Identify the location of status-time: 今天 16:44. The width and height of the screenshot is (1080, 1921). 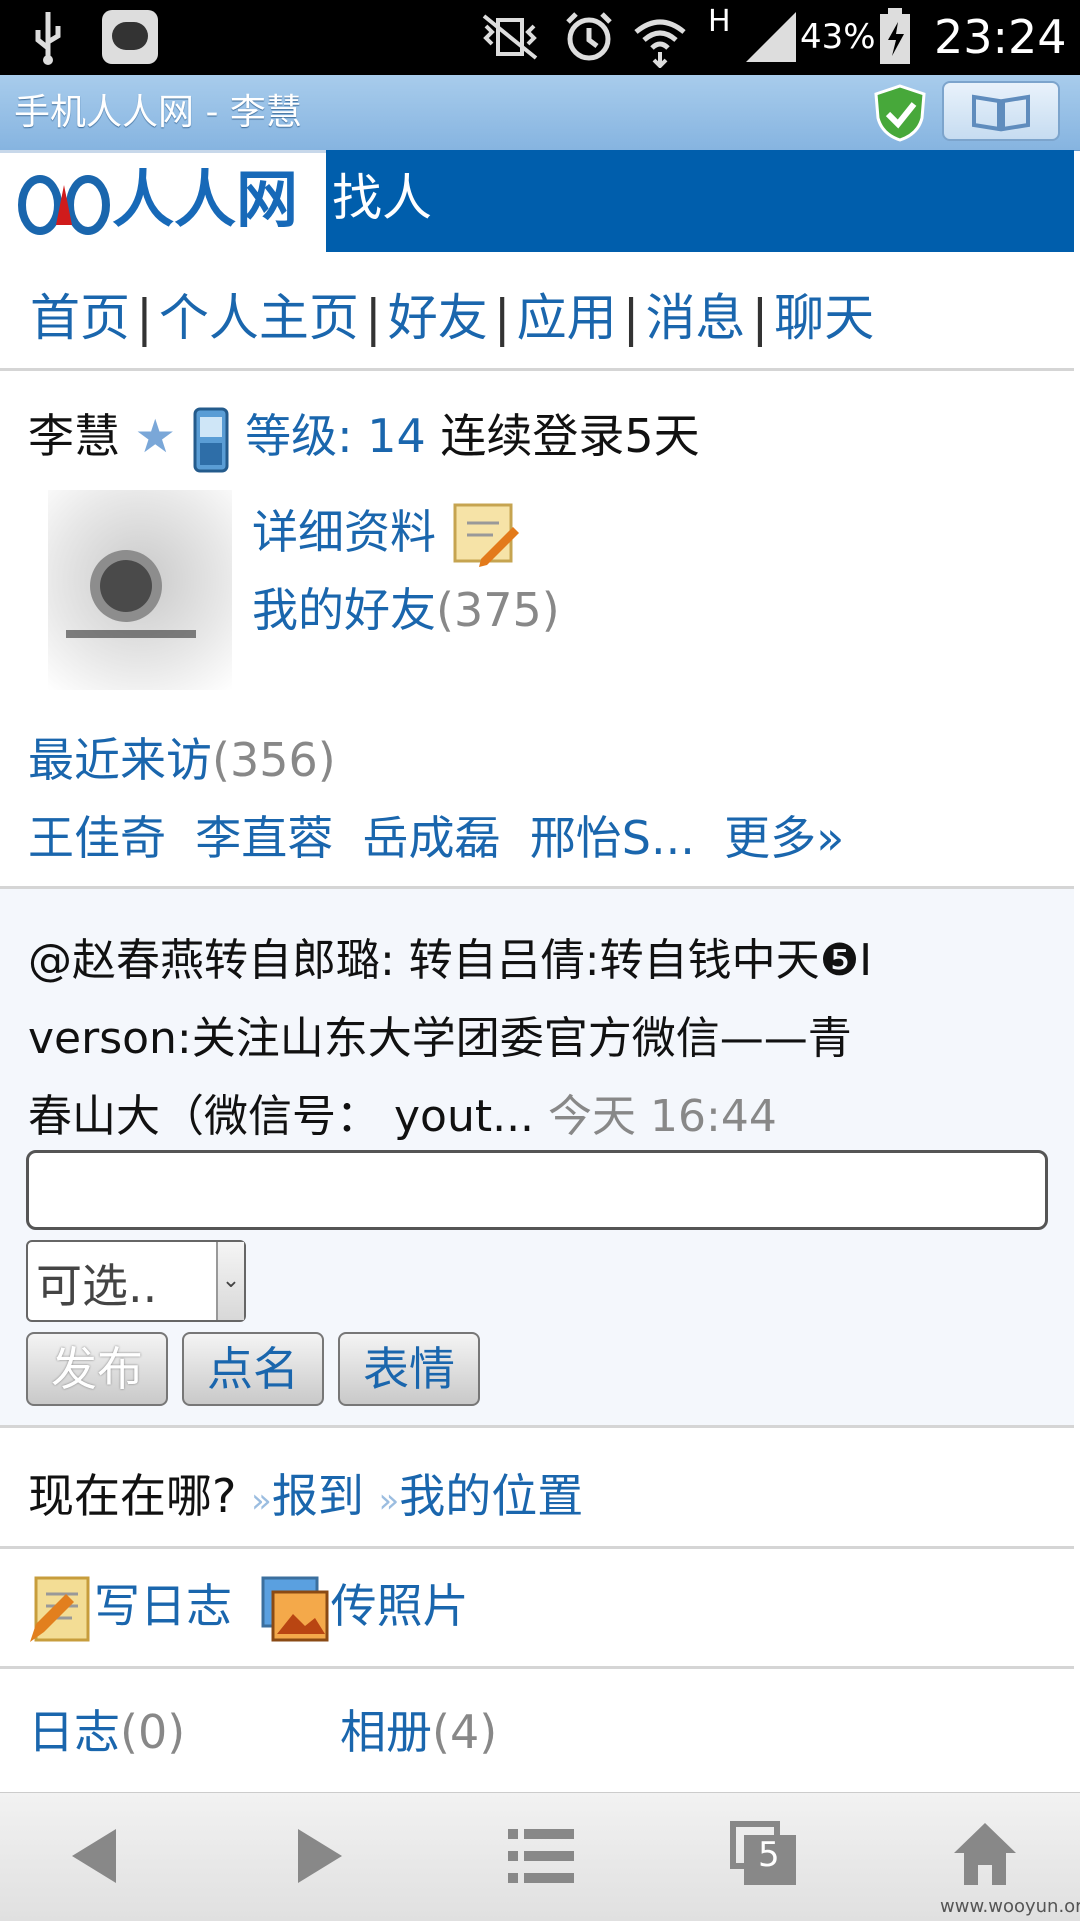
(662, 1116).